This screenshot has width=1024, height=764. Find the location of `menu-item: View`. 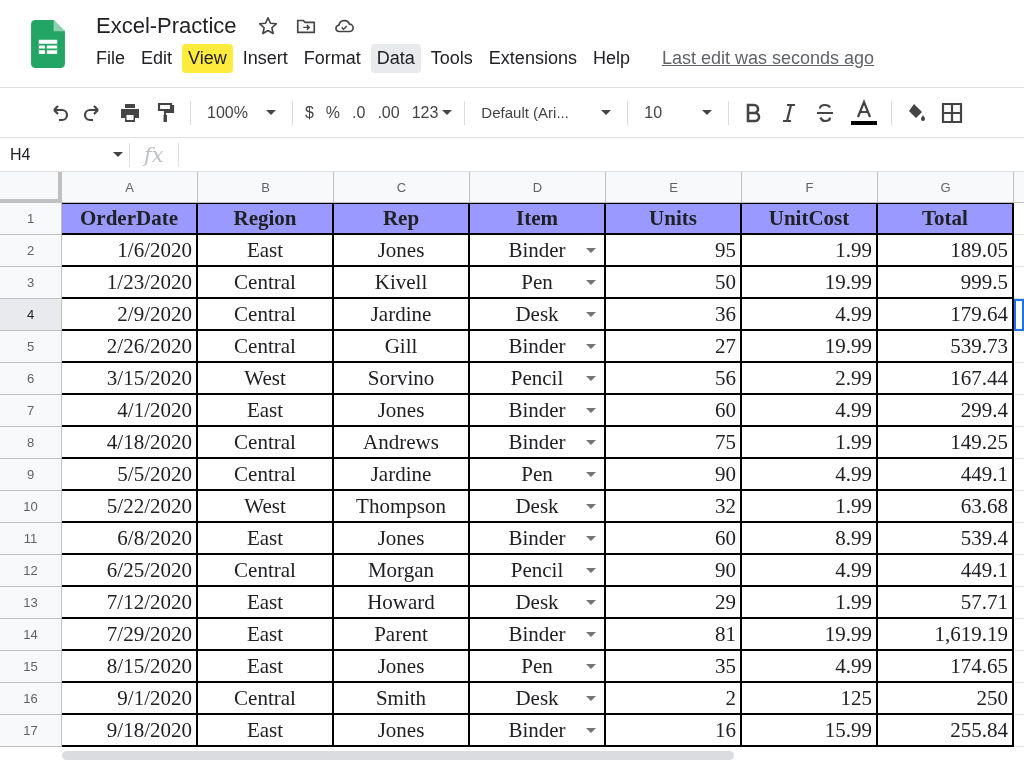

menu-item: View is located at coordinates (207, 58).